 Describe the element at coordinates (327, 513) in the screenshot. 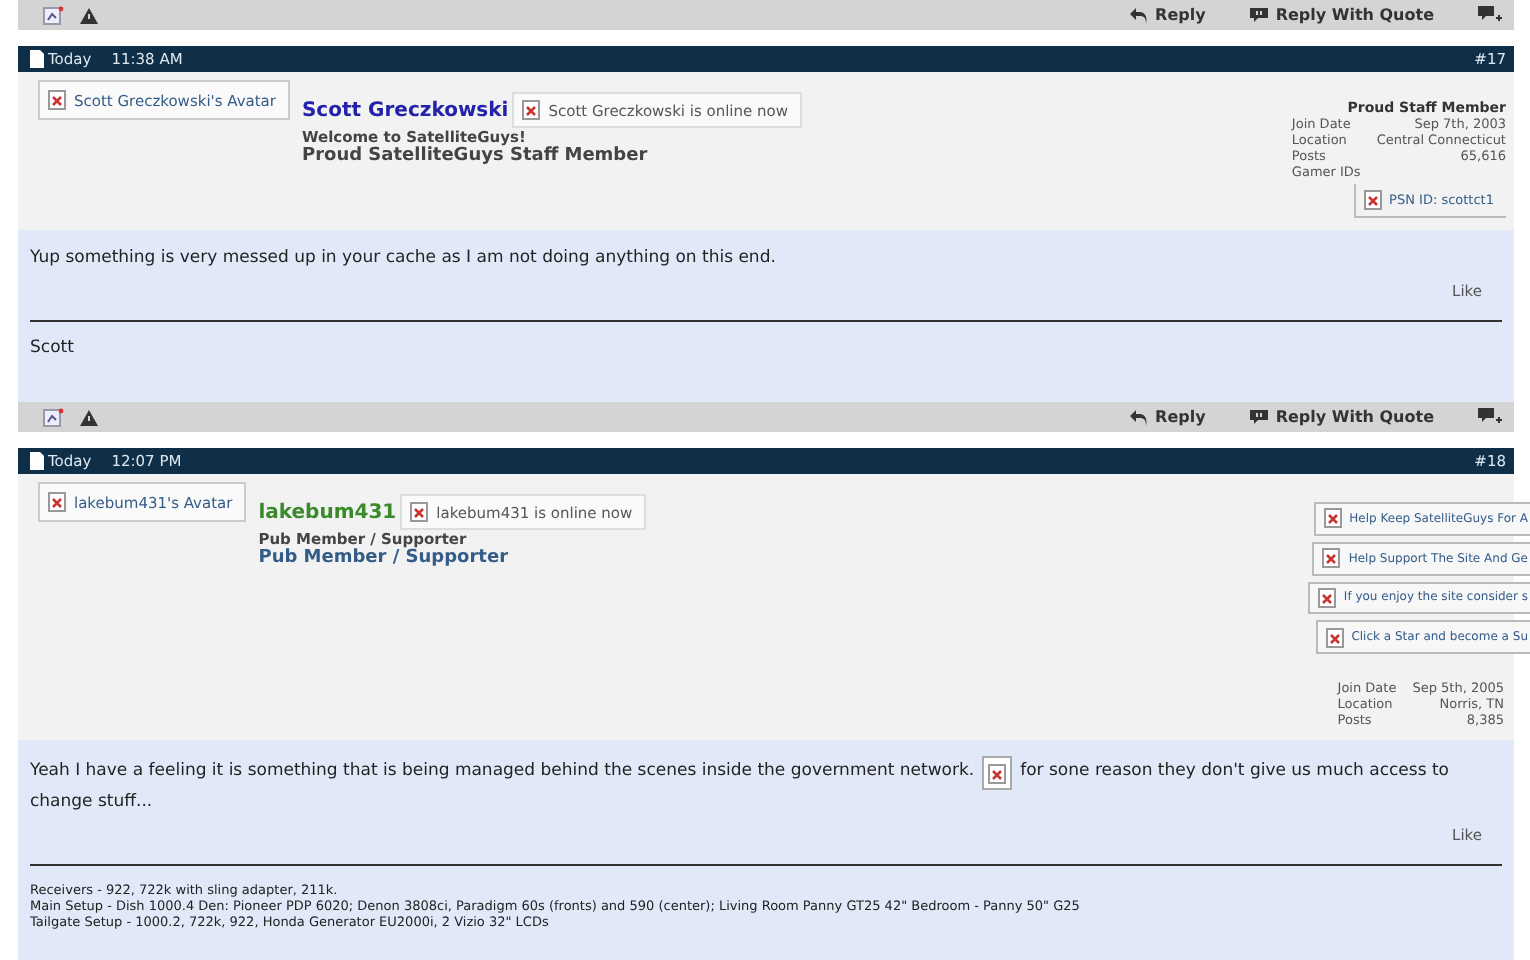

I see `username-link: lakebum431` at that location.